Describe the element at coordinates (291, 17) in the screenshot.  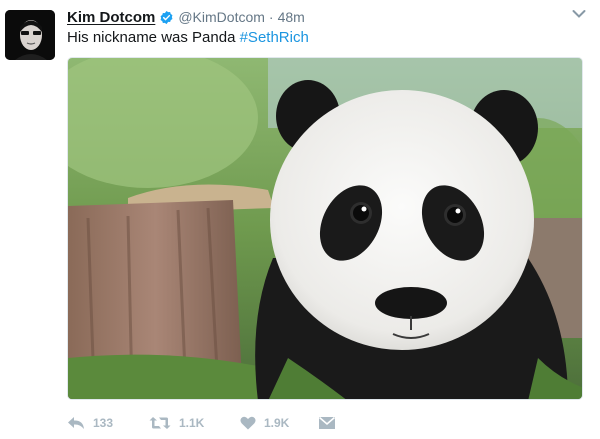
I see `tweet-timestamp: 48m` at that location.